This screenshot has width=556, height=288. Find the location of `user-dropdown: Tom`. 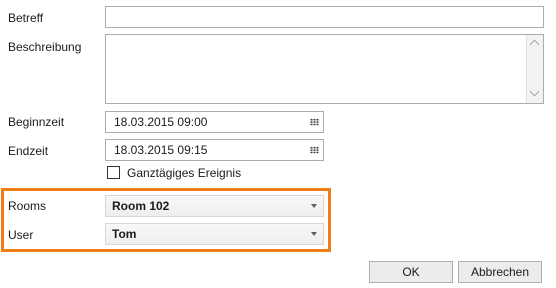

user-dropdown: Tom is located at coordinates (214, 234).